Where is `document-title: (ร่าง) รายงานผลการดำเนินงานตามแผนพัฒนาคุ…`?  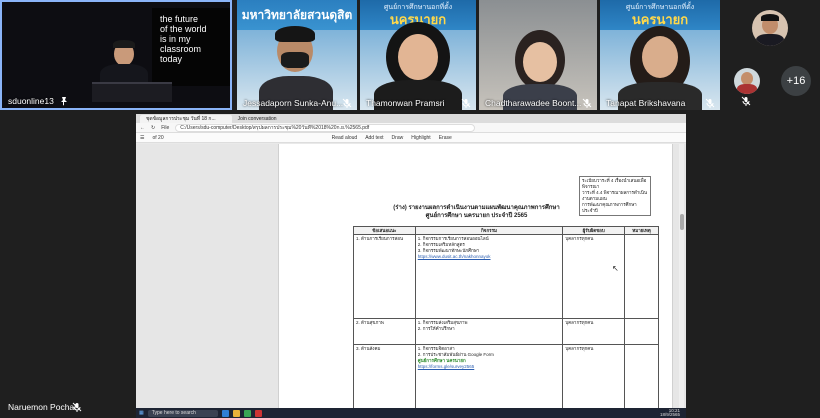 document-title: (ร่าง) รายงานผลการดำเนินงานตามแผนพัฒนาคุ… is located at coordinates (476, 212).